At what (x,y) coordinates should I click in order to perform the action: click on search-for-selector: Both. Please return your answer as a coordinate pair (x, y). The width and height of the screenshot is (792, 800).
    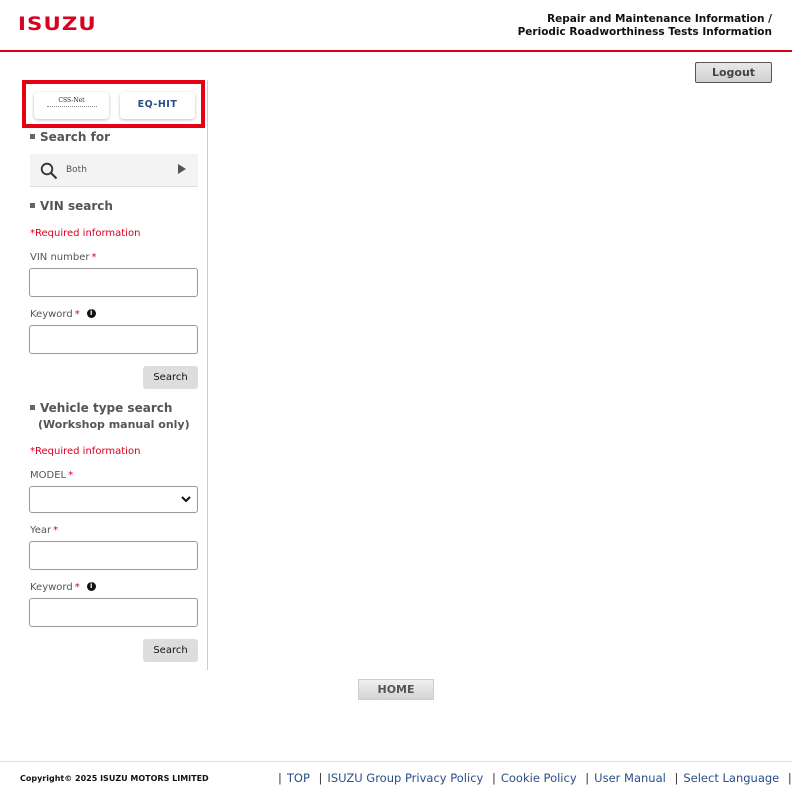
    Looking at the image, I should click on (114, 170).